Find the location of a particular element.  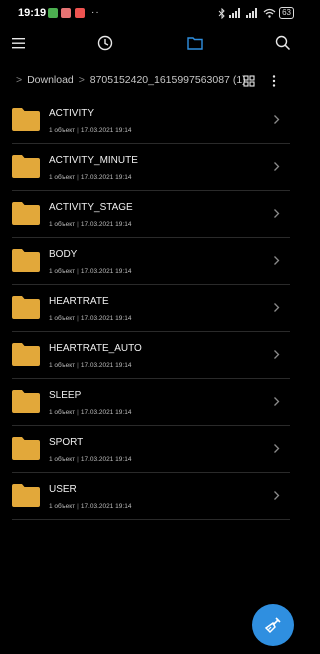

folder-name: USER is located at coordinates (63, 489).